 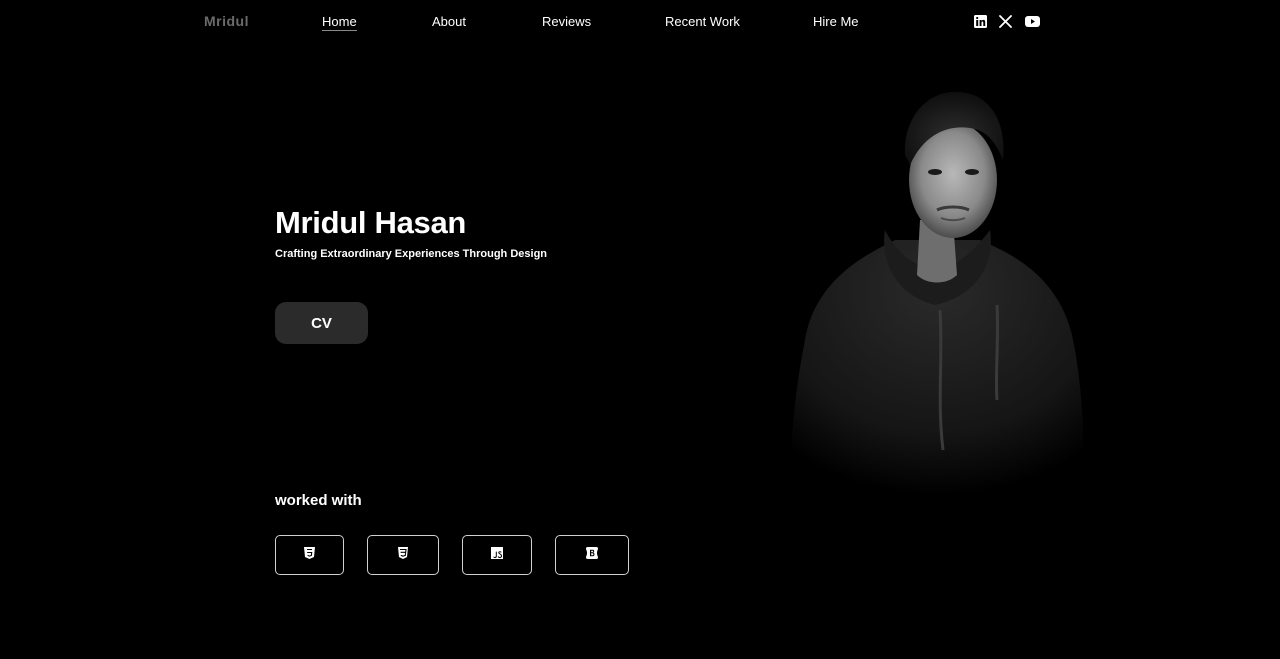 I want to click on html5-icon, so click(x=309, y=555).